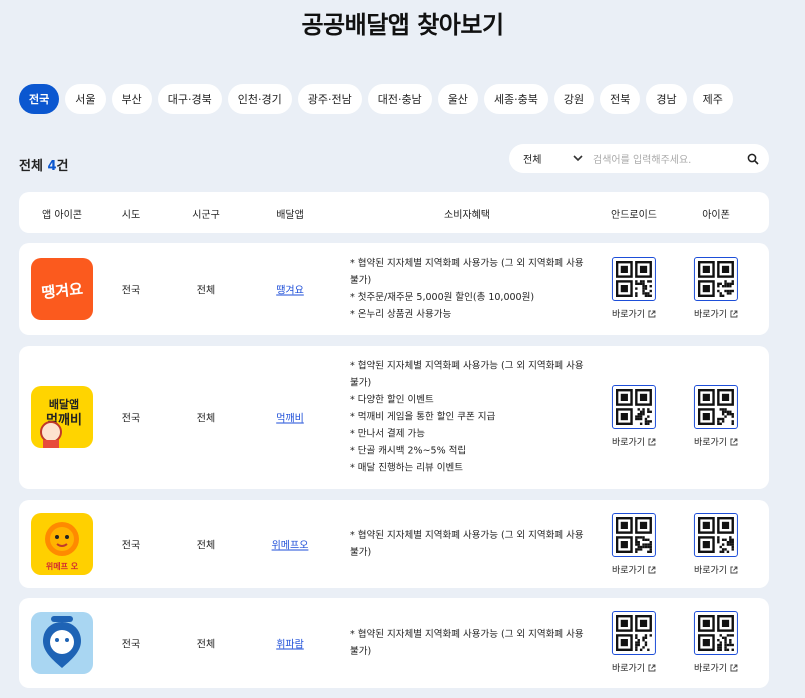  I want to click on benefit-item: * 만나서 결제 가능, so click(387, 434).